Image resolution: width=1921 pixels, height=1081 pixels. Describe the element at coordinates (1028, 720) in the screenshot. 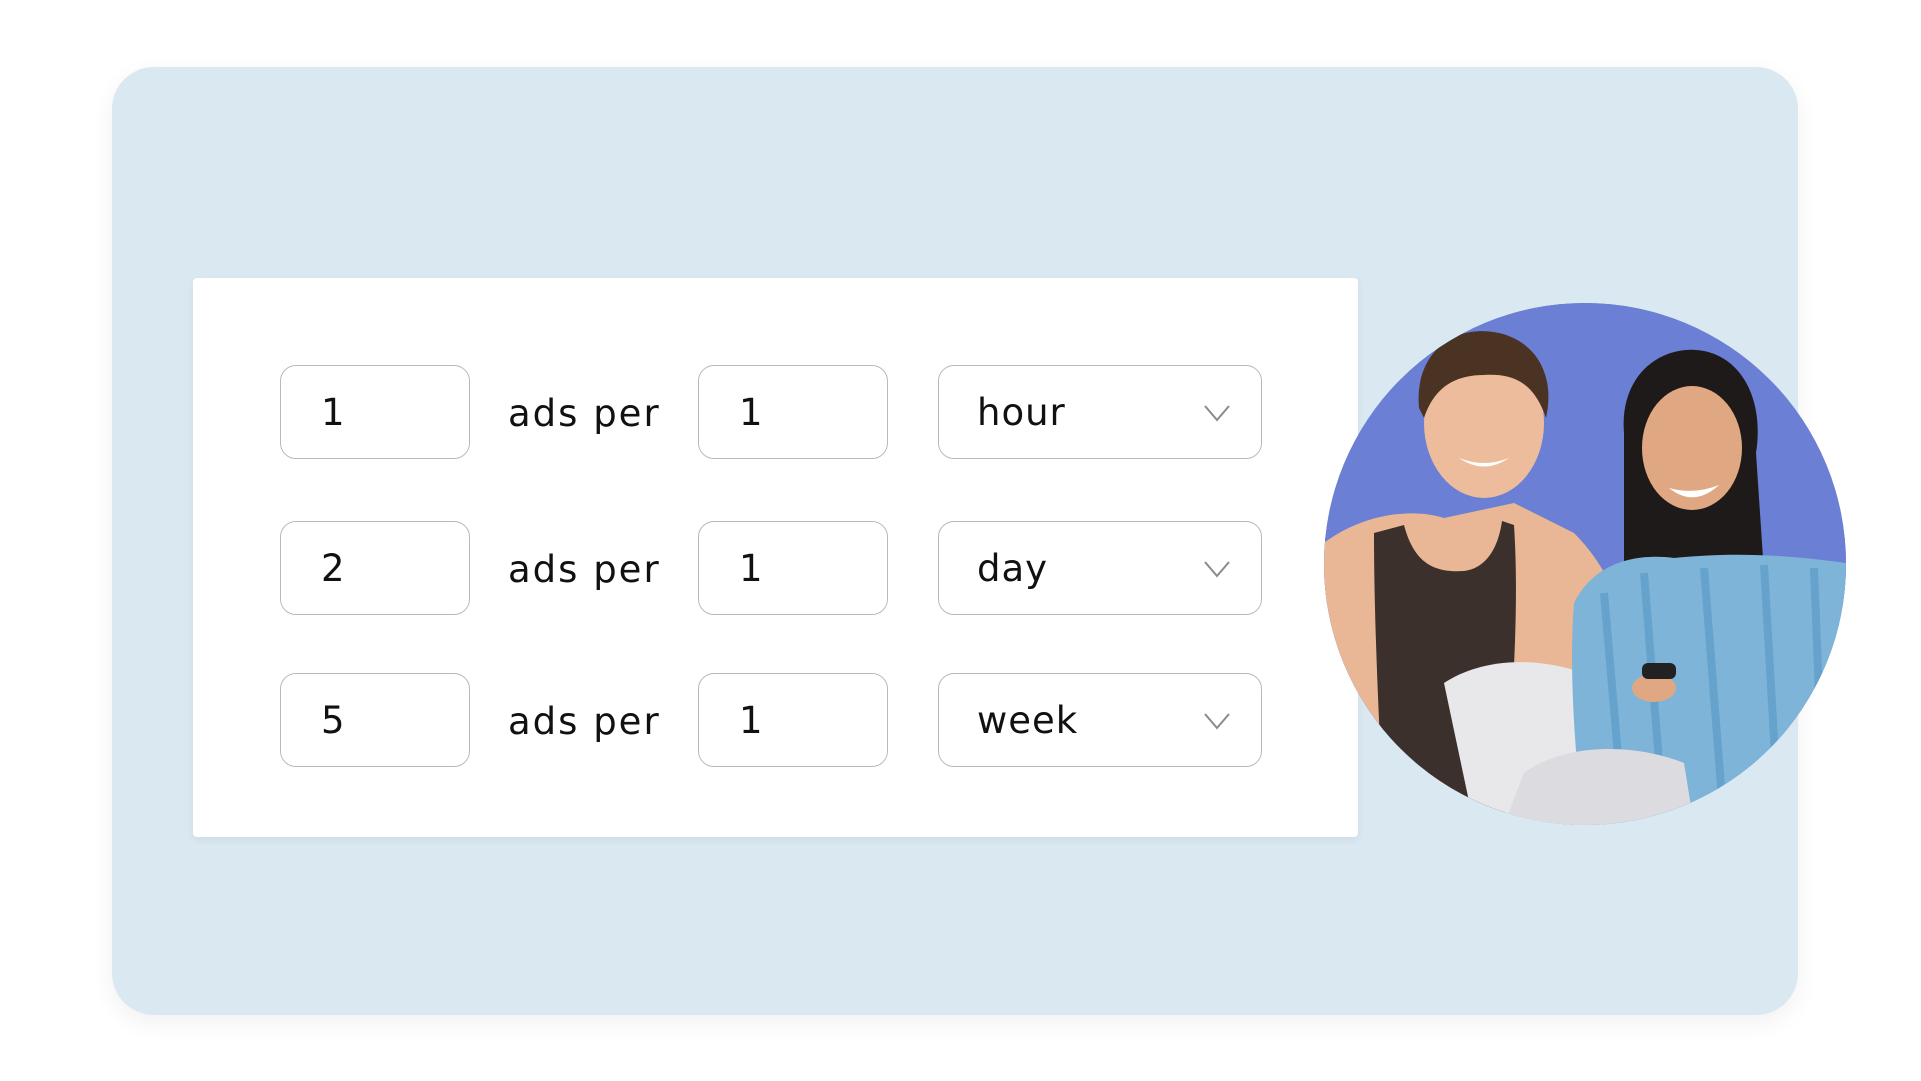

I see `period-unit-value: week` at that location.